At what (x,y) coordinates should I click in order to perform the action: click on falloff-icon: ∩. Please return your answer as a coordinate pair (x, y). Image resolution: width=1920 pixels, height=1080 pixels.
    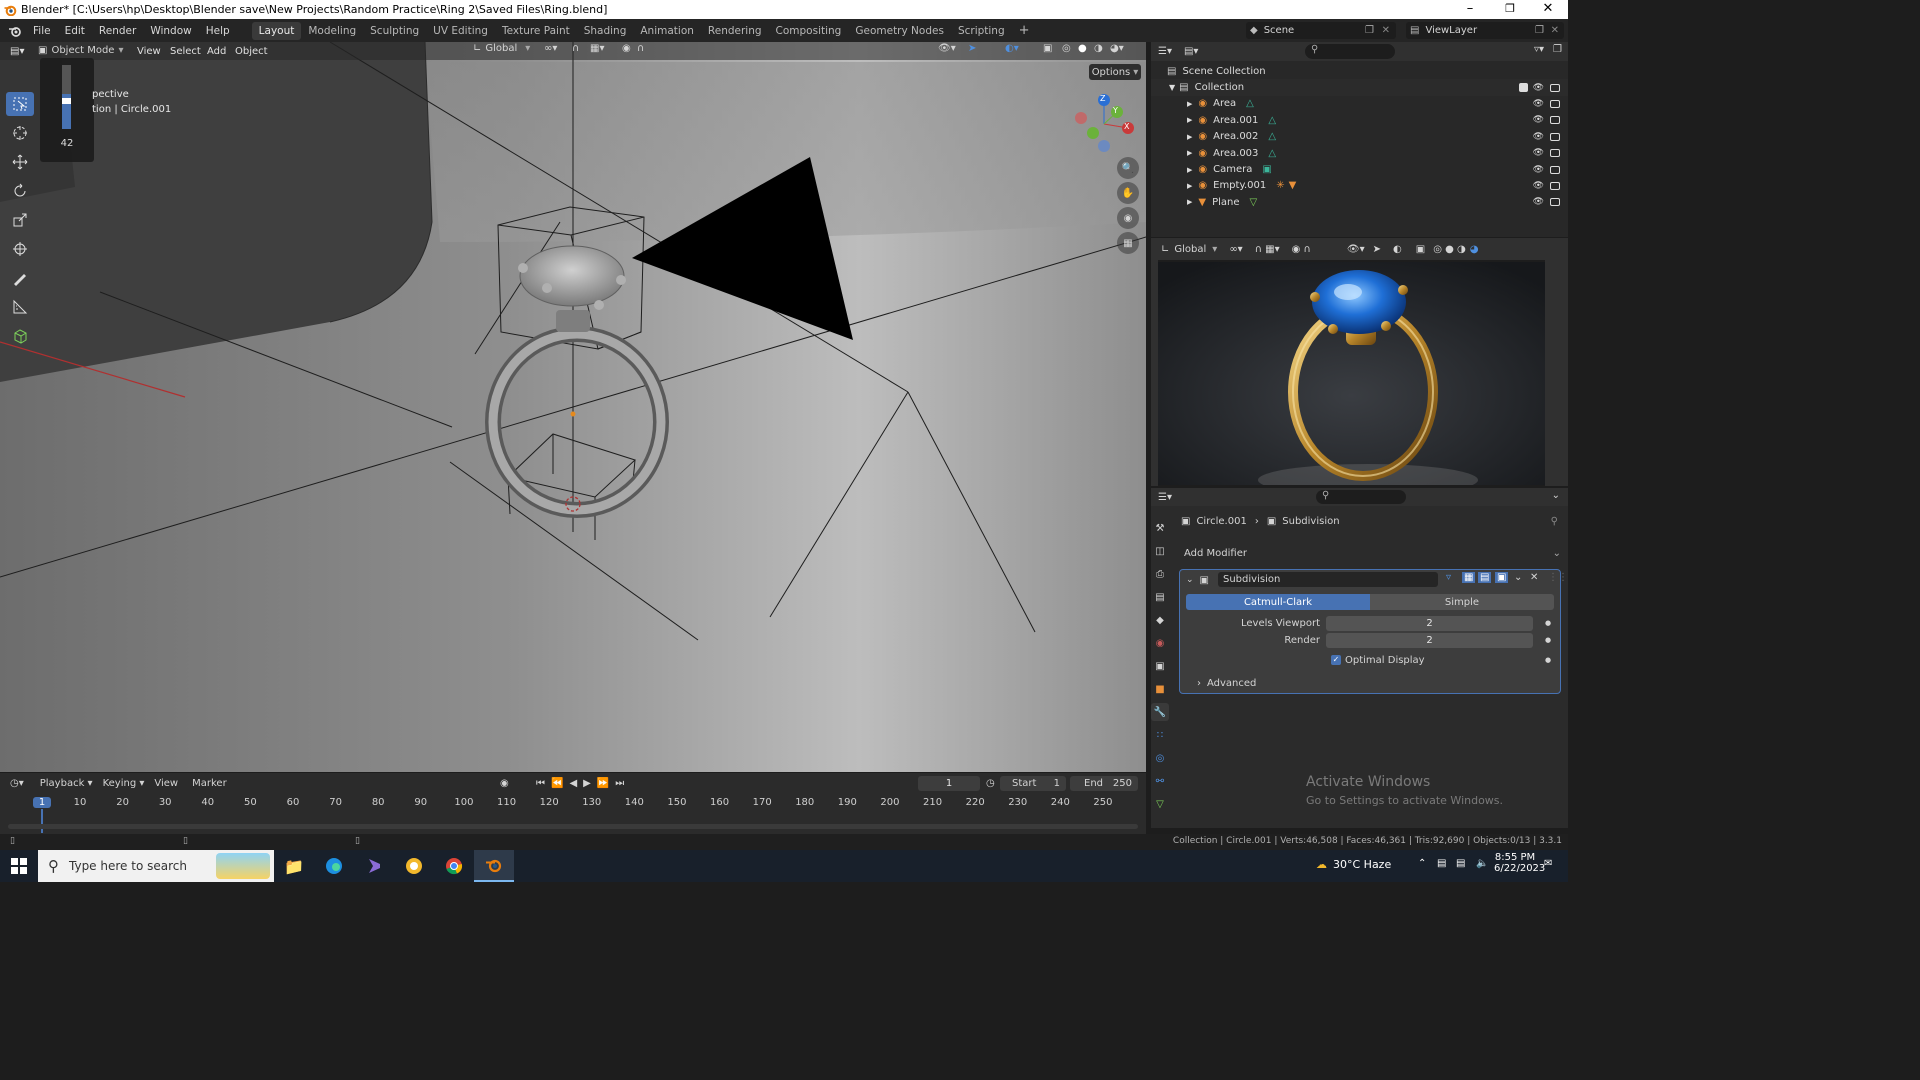
    Looking at the image, I should click on (640, 48).